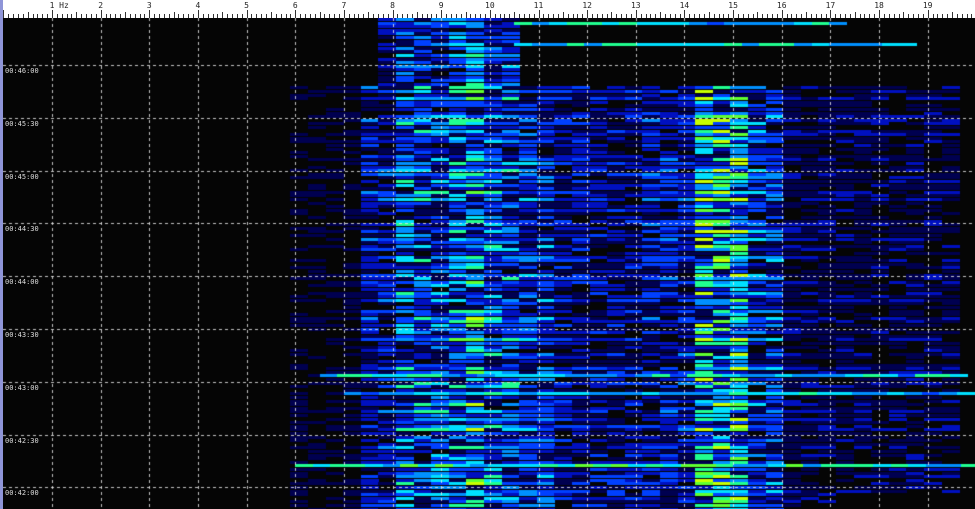  What do you see at coordinates (927, 5) in the screenshot?
I see `frequency-label: 19` at bounding box center [927, 5].